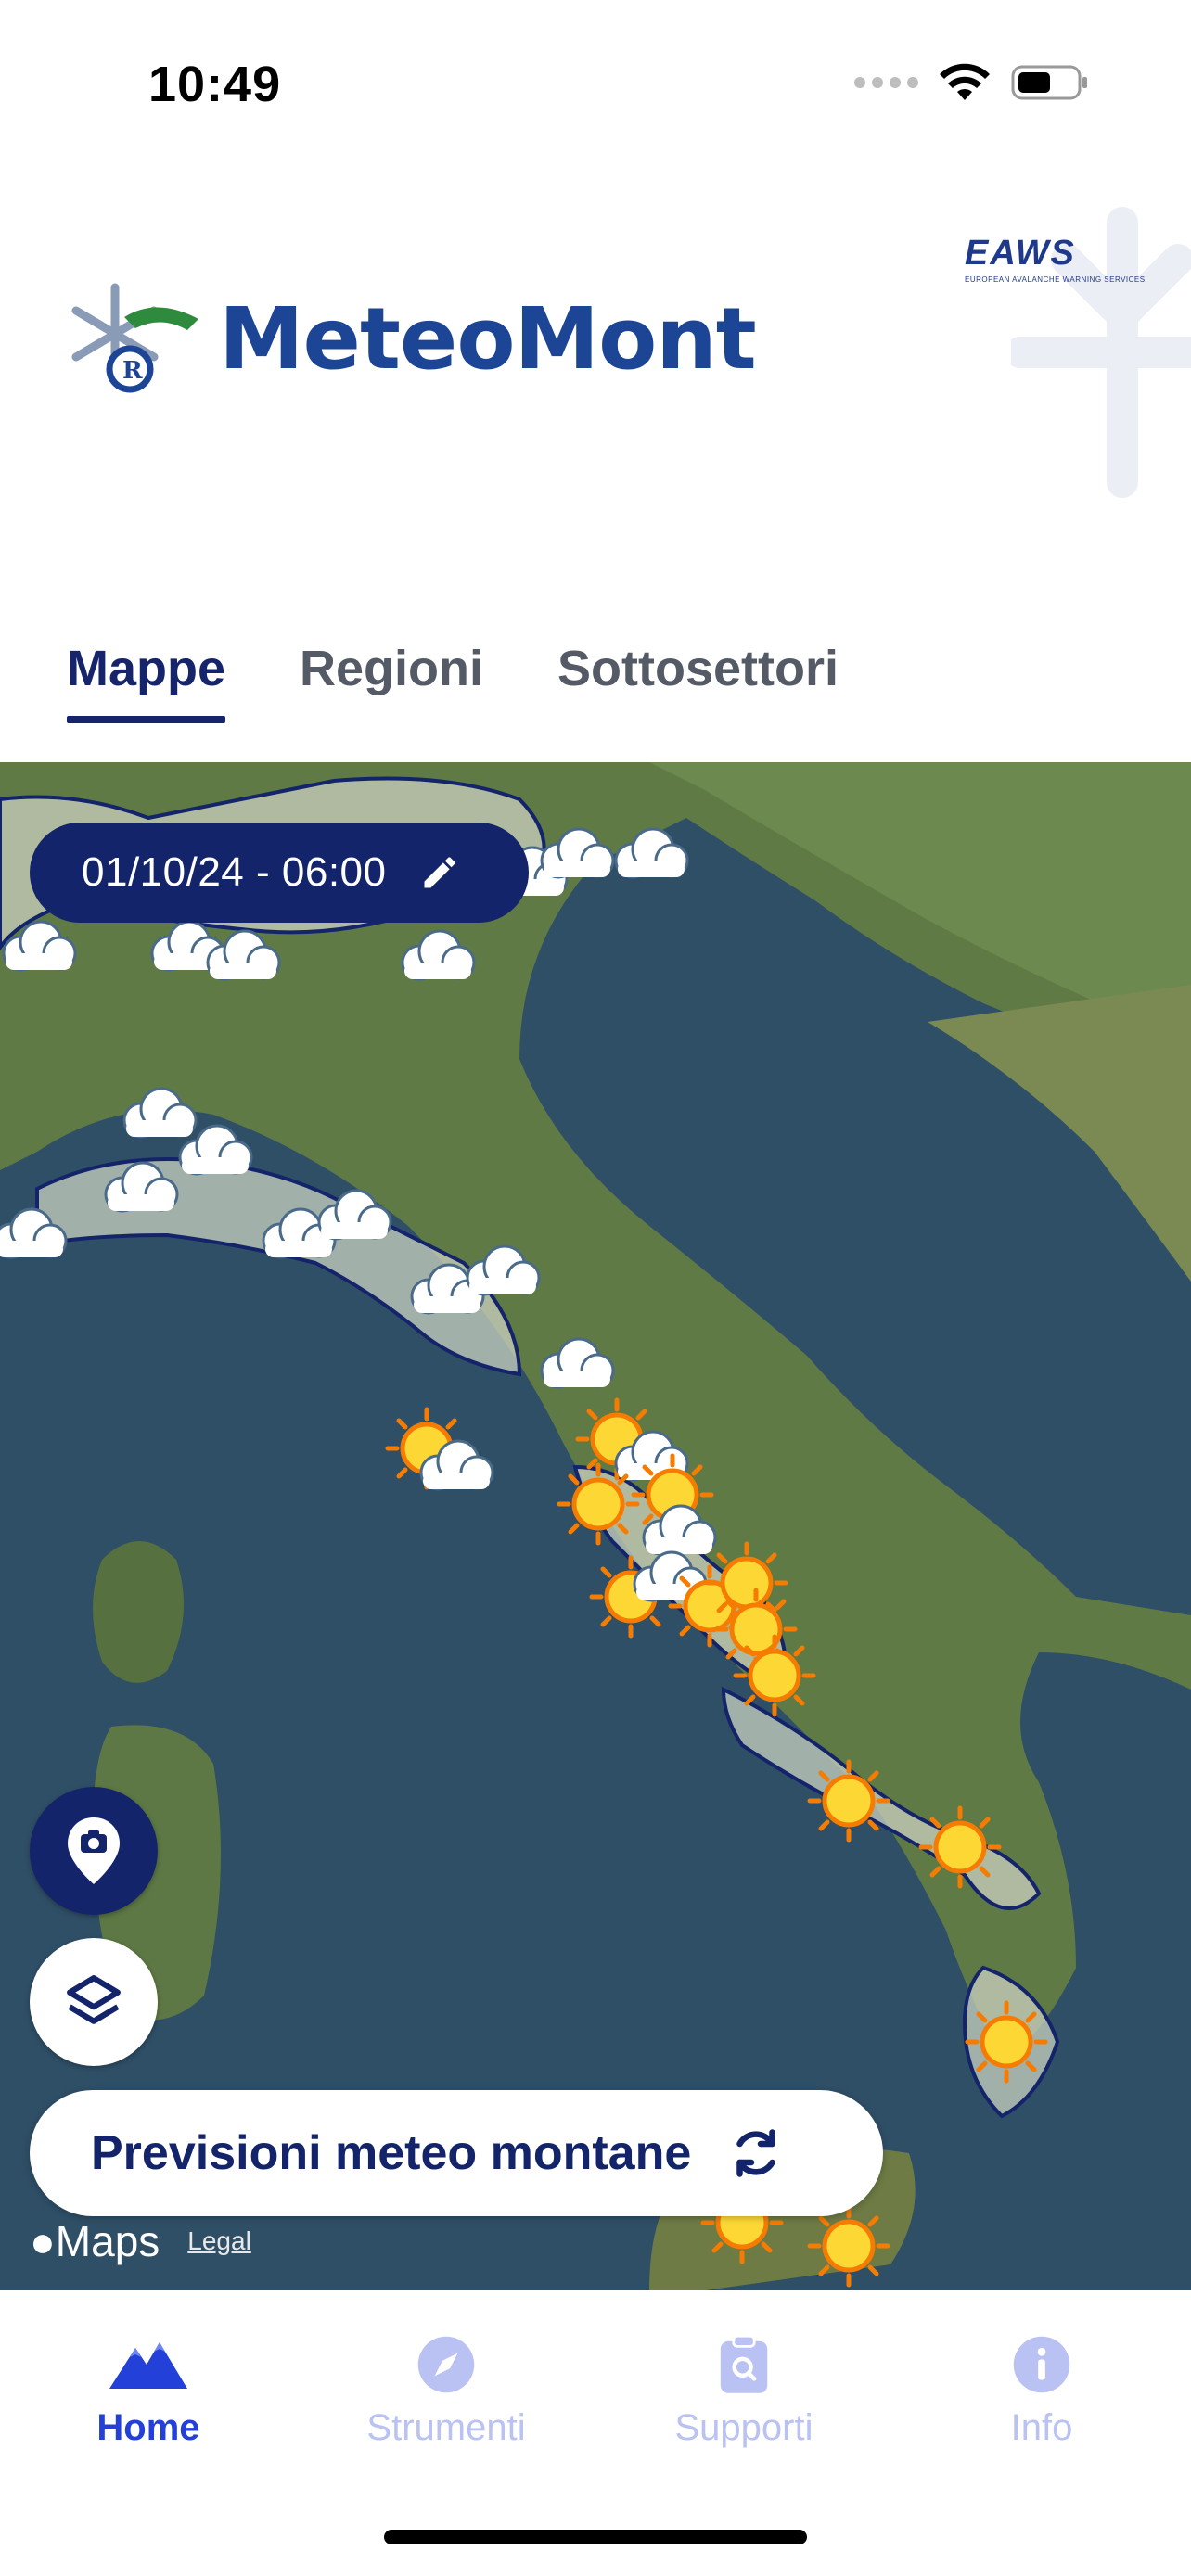 The width and height of the screenshot is (1191, 2576). I want to click on date-selector-value: 01/10/24 - 06:00, so click(235, 872).